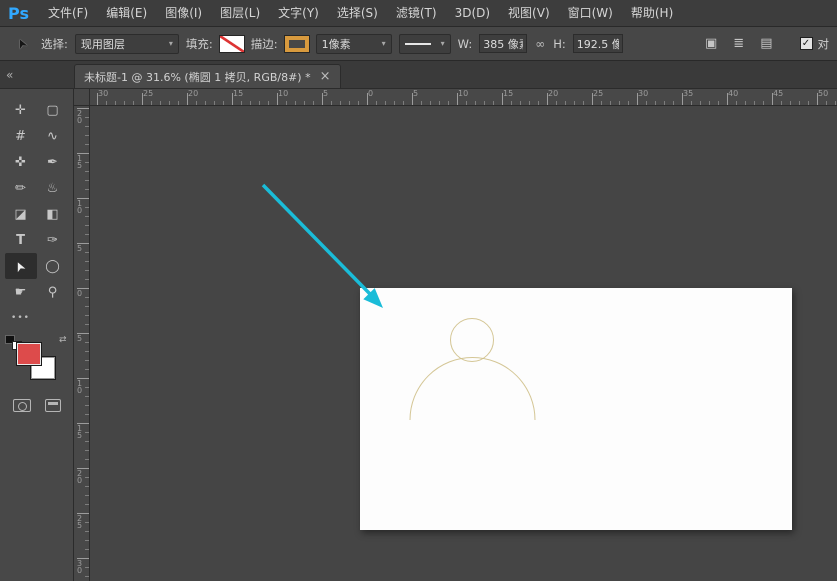 This screenshot has width=837, height=581. I want to click on gradient-tool-icon: ◧, so click(52, 214).